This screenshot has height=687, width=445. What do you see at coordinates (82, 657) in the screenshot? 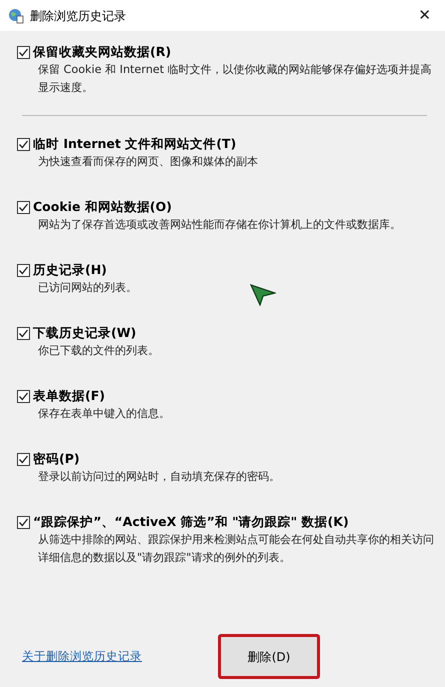
I see `help-link: 关于删除浏览历史记录` at bounding box center [82, 657].